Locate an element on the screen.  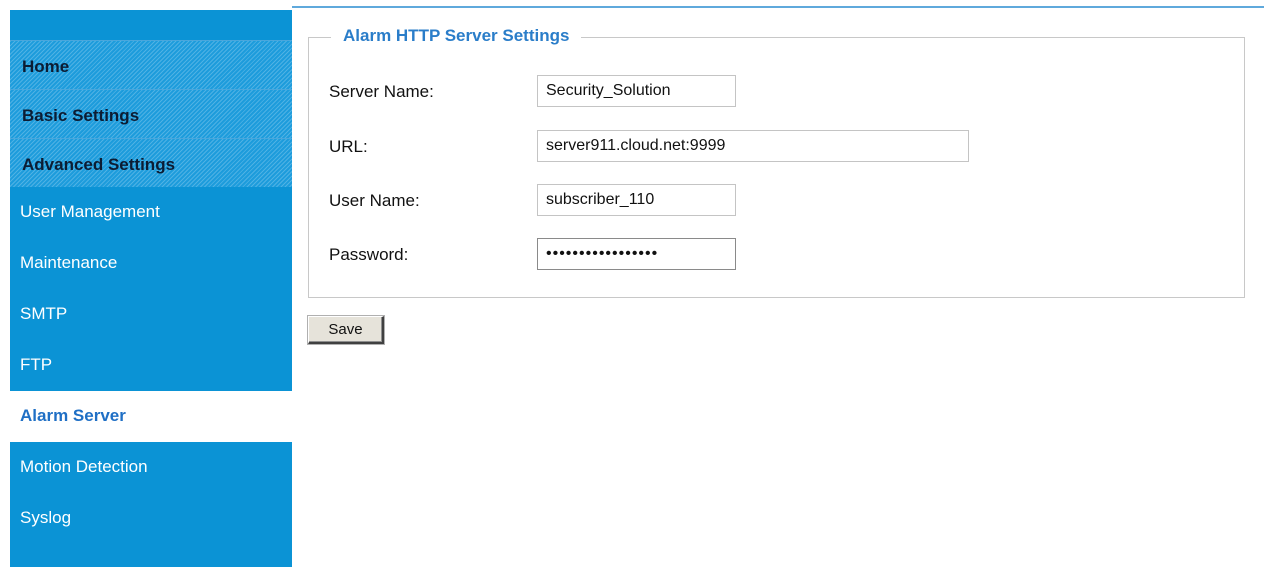
top-strip is located at coordinates (632, 5).